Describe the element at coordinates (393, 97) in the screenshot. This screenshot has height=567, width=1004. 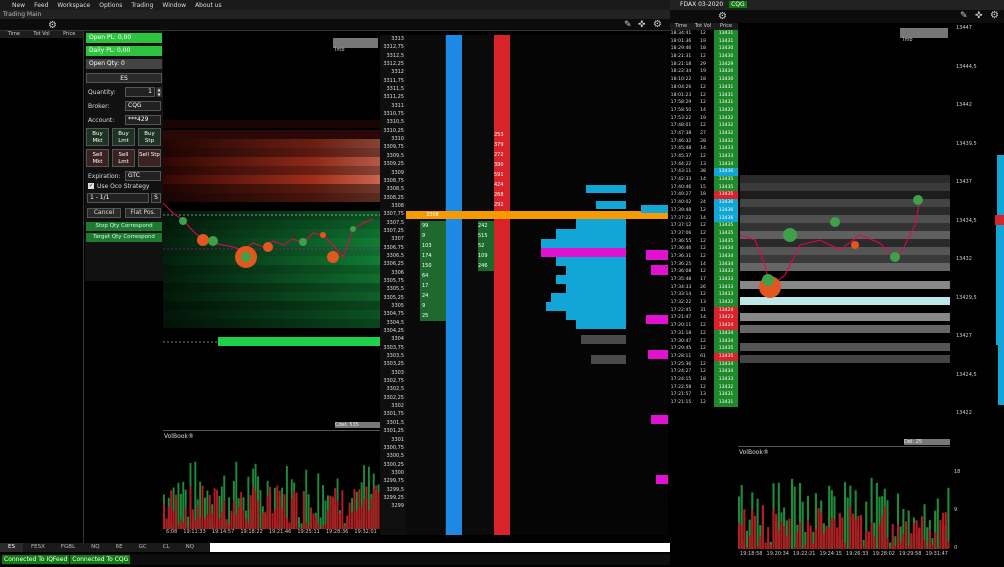
I see `price-level: 3311,25` at that location.